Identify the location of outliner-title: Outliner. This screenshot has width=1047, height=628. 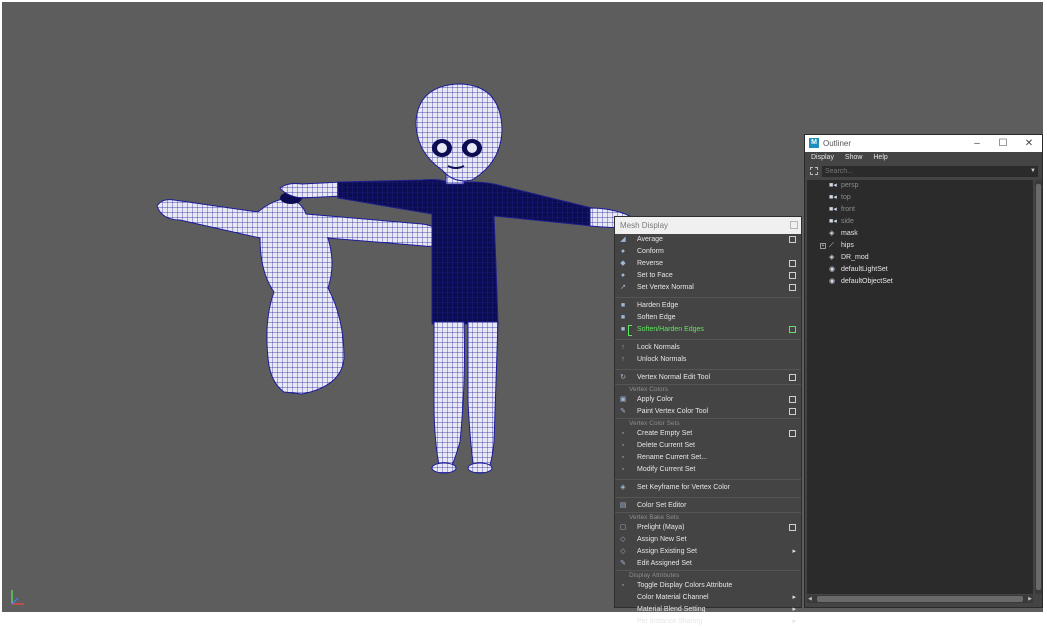
(837, 143).